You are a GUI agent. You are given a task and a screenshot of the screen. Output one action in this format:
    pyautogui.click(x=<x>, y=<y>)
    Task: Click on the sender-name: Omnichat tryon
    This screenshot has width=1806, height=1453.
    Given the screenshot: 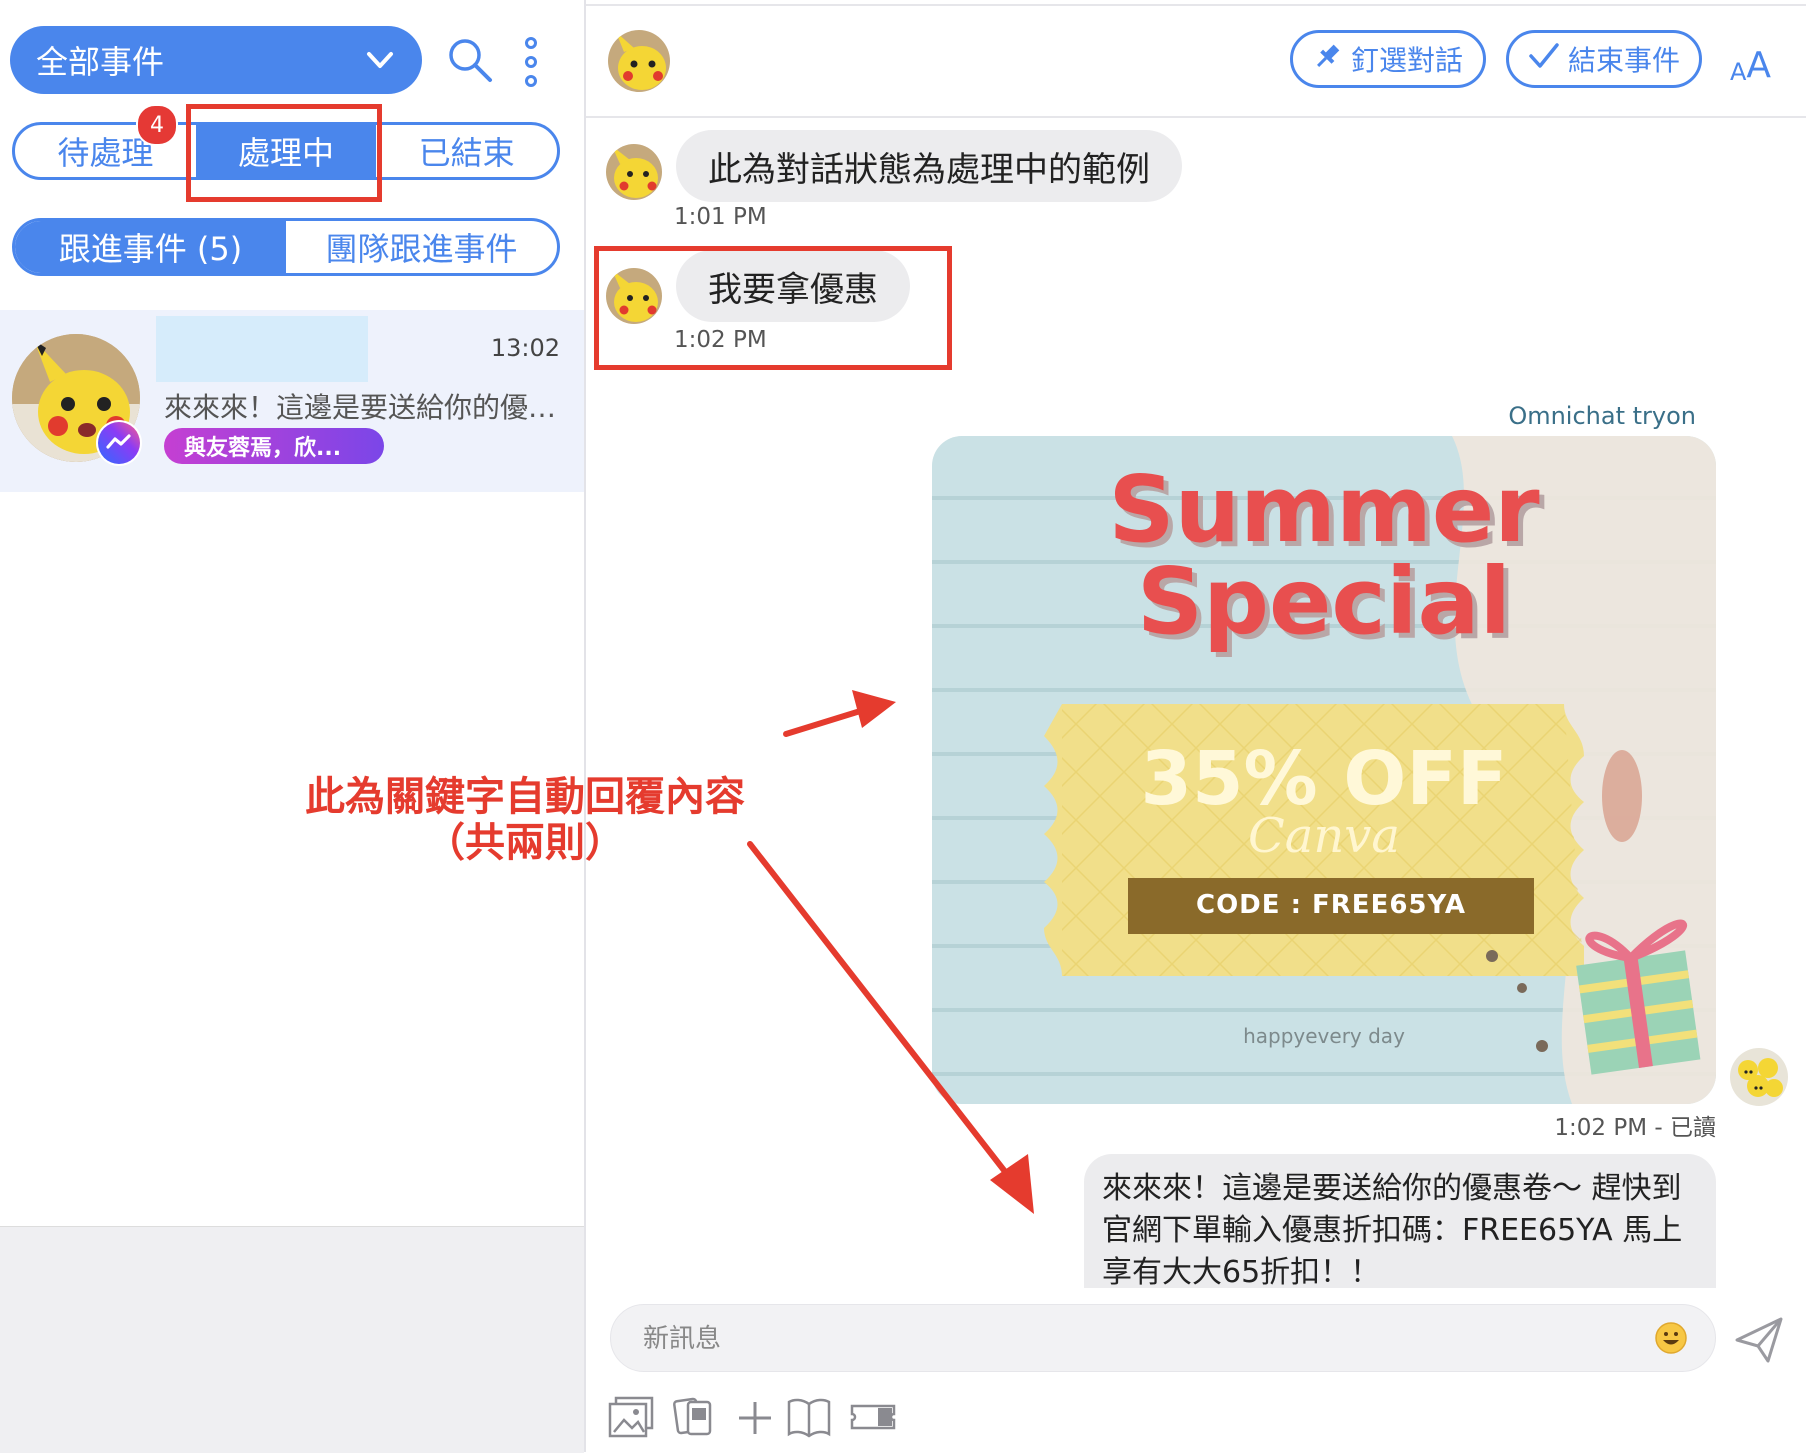 What is the action you would take?
    pyautogui.click(x=1602, y=416)
    